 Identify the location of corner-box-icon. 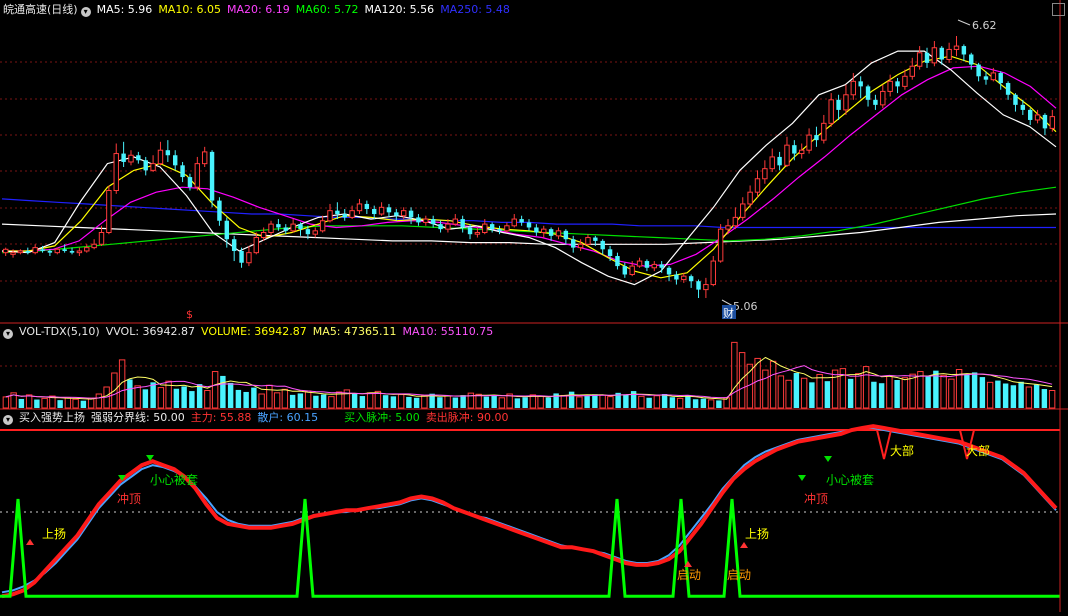
(1058, 9).